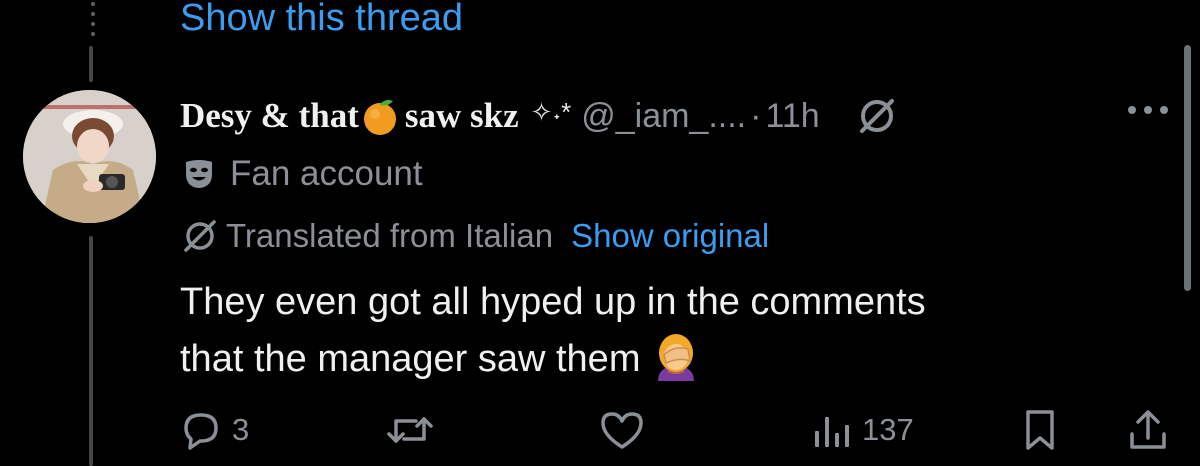 The image size is (1200, 466). I want to click on show-thread-link: Show this thread, so click(321, 20).